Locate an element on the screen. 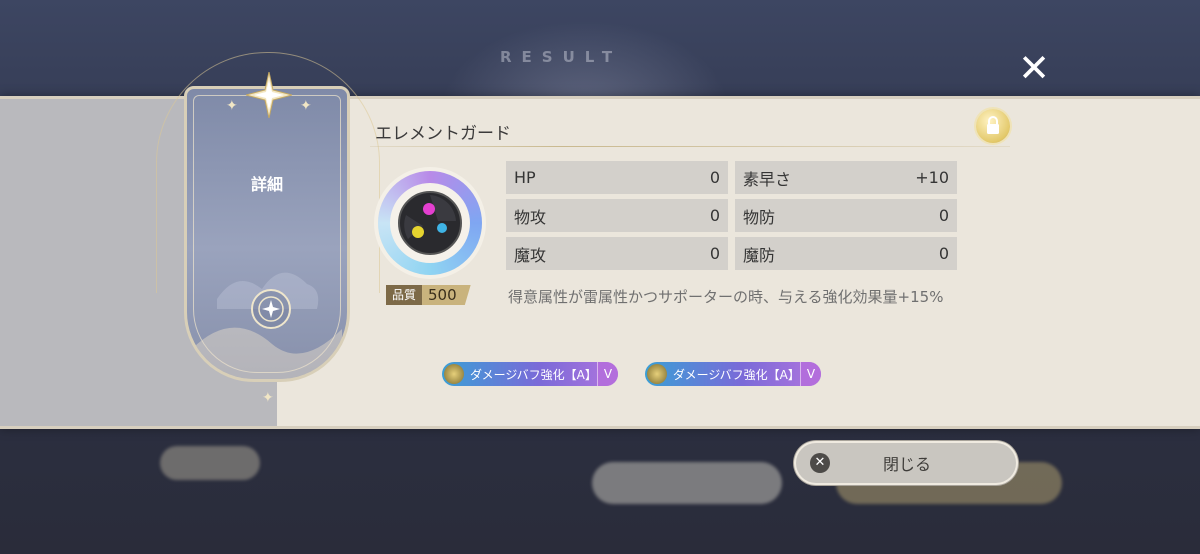 The width and height of the screenshot is (1200, 554). moon-emblem-icon is located at coordinates (271, 309).